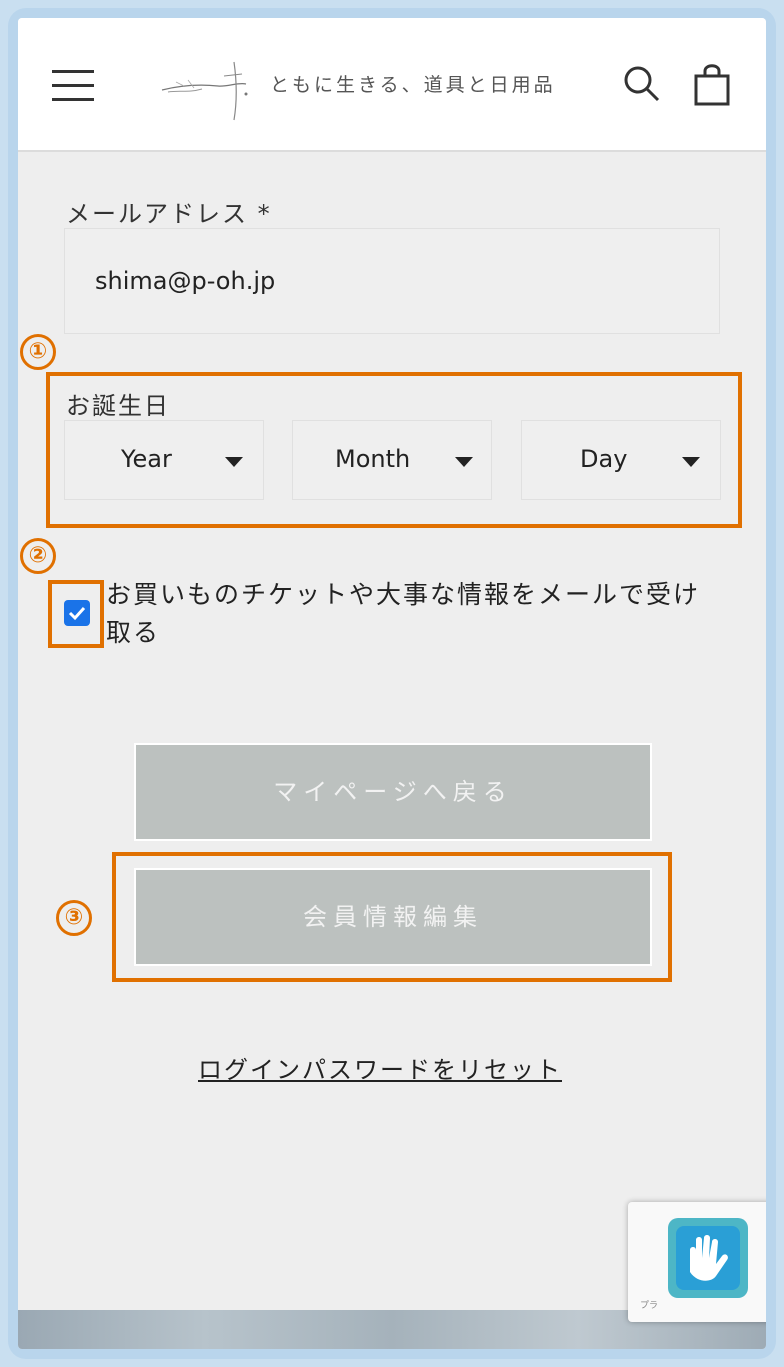 The image size is (784, 1367). What do you see at coordinates (169, 214) in the screenshot?
I see `email-label: メールアドレス *` at bounding box center [169, 214].